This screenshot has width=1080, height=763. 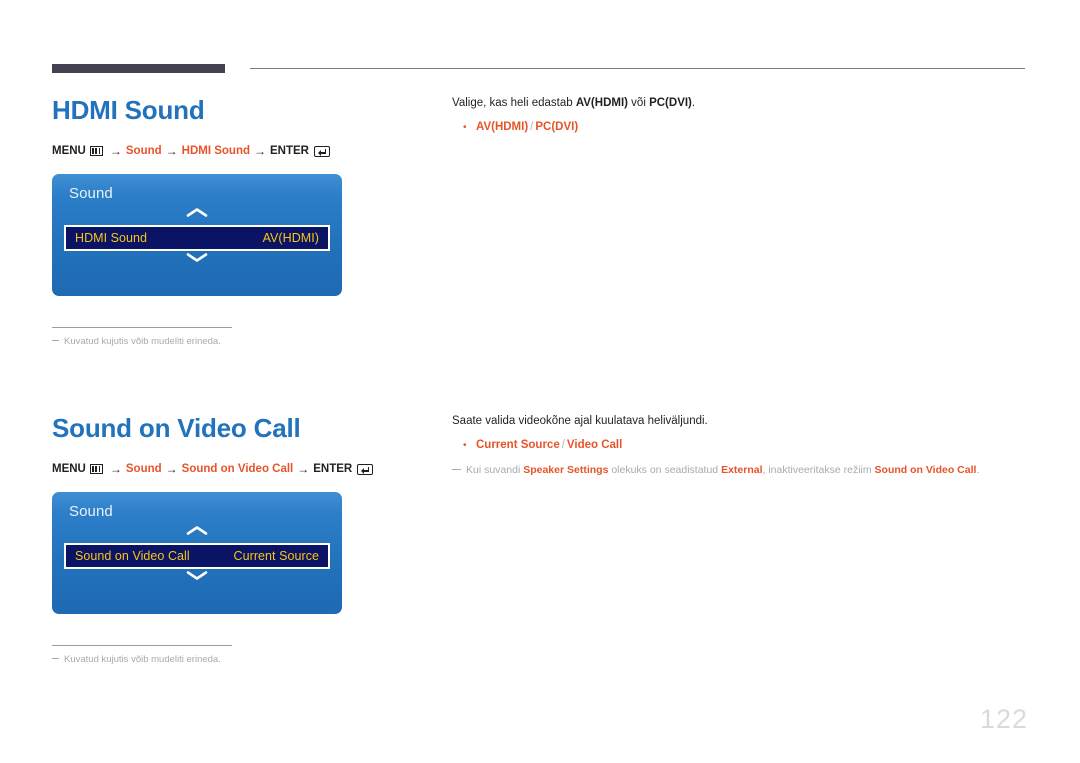 What do you see at coordinates (456, 469) in the screenshot?
I see `note-dash-icon` at bounding box center [456, 469].